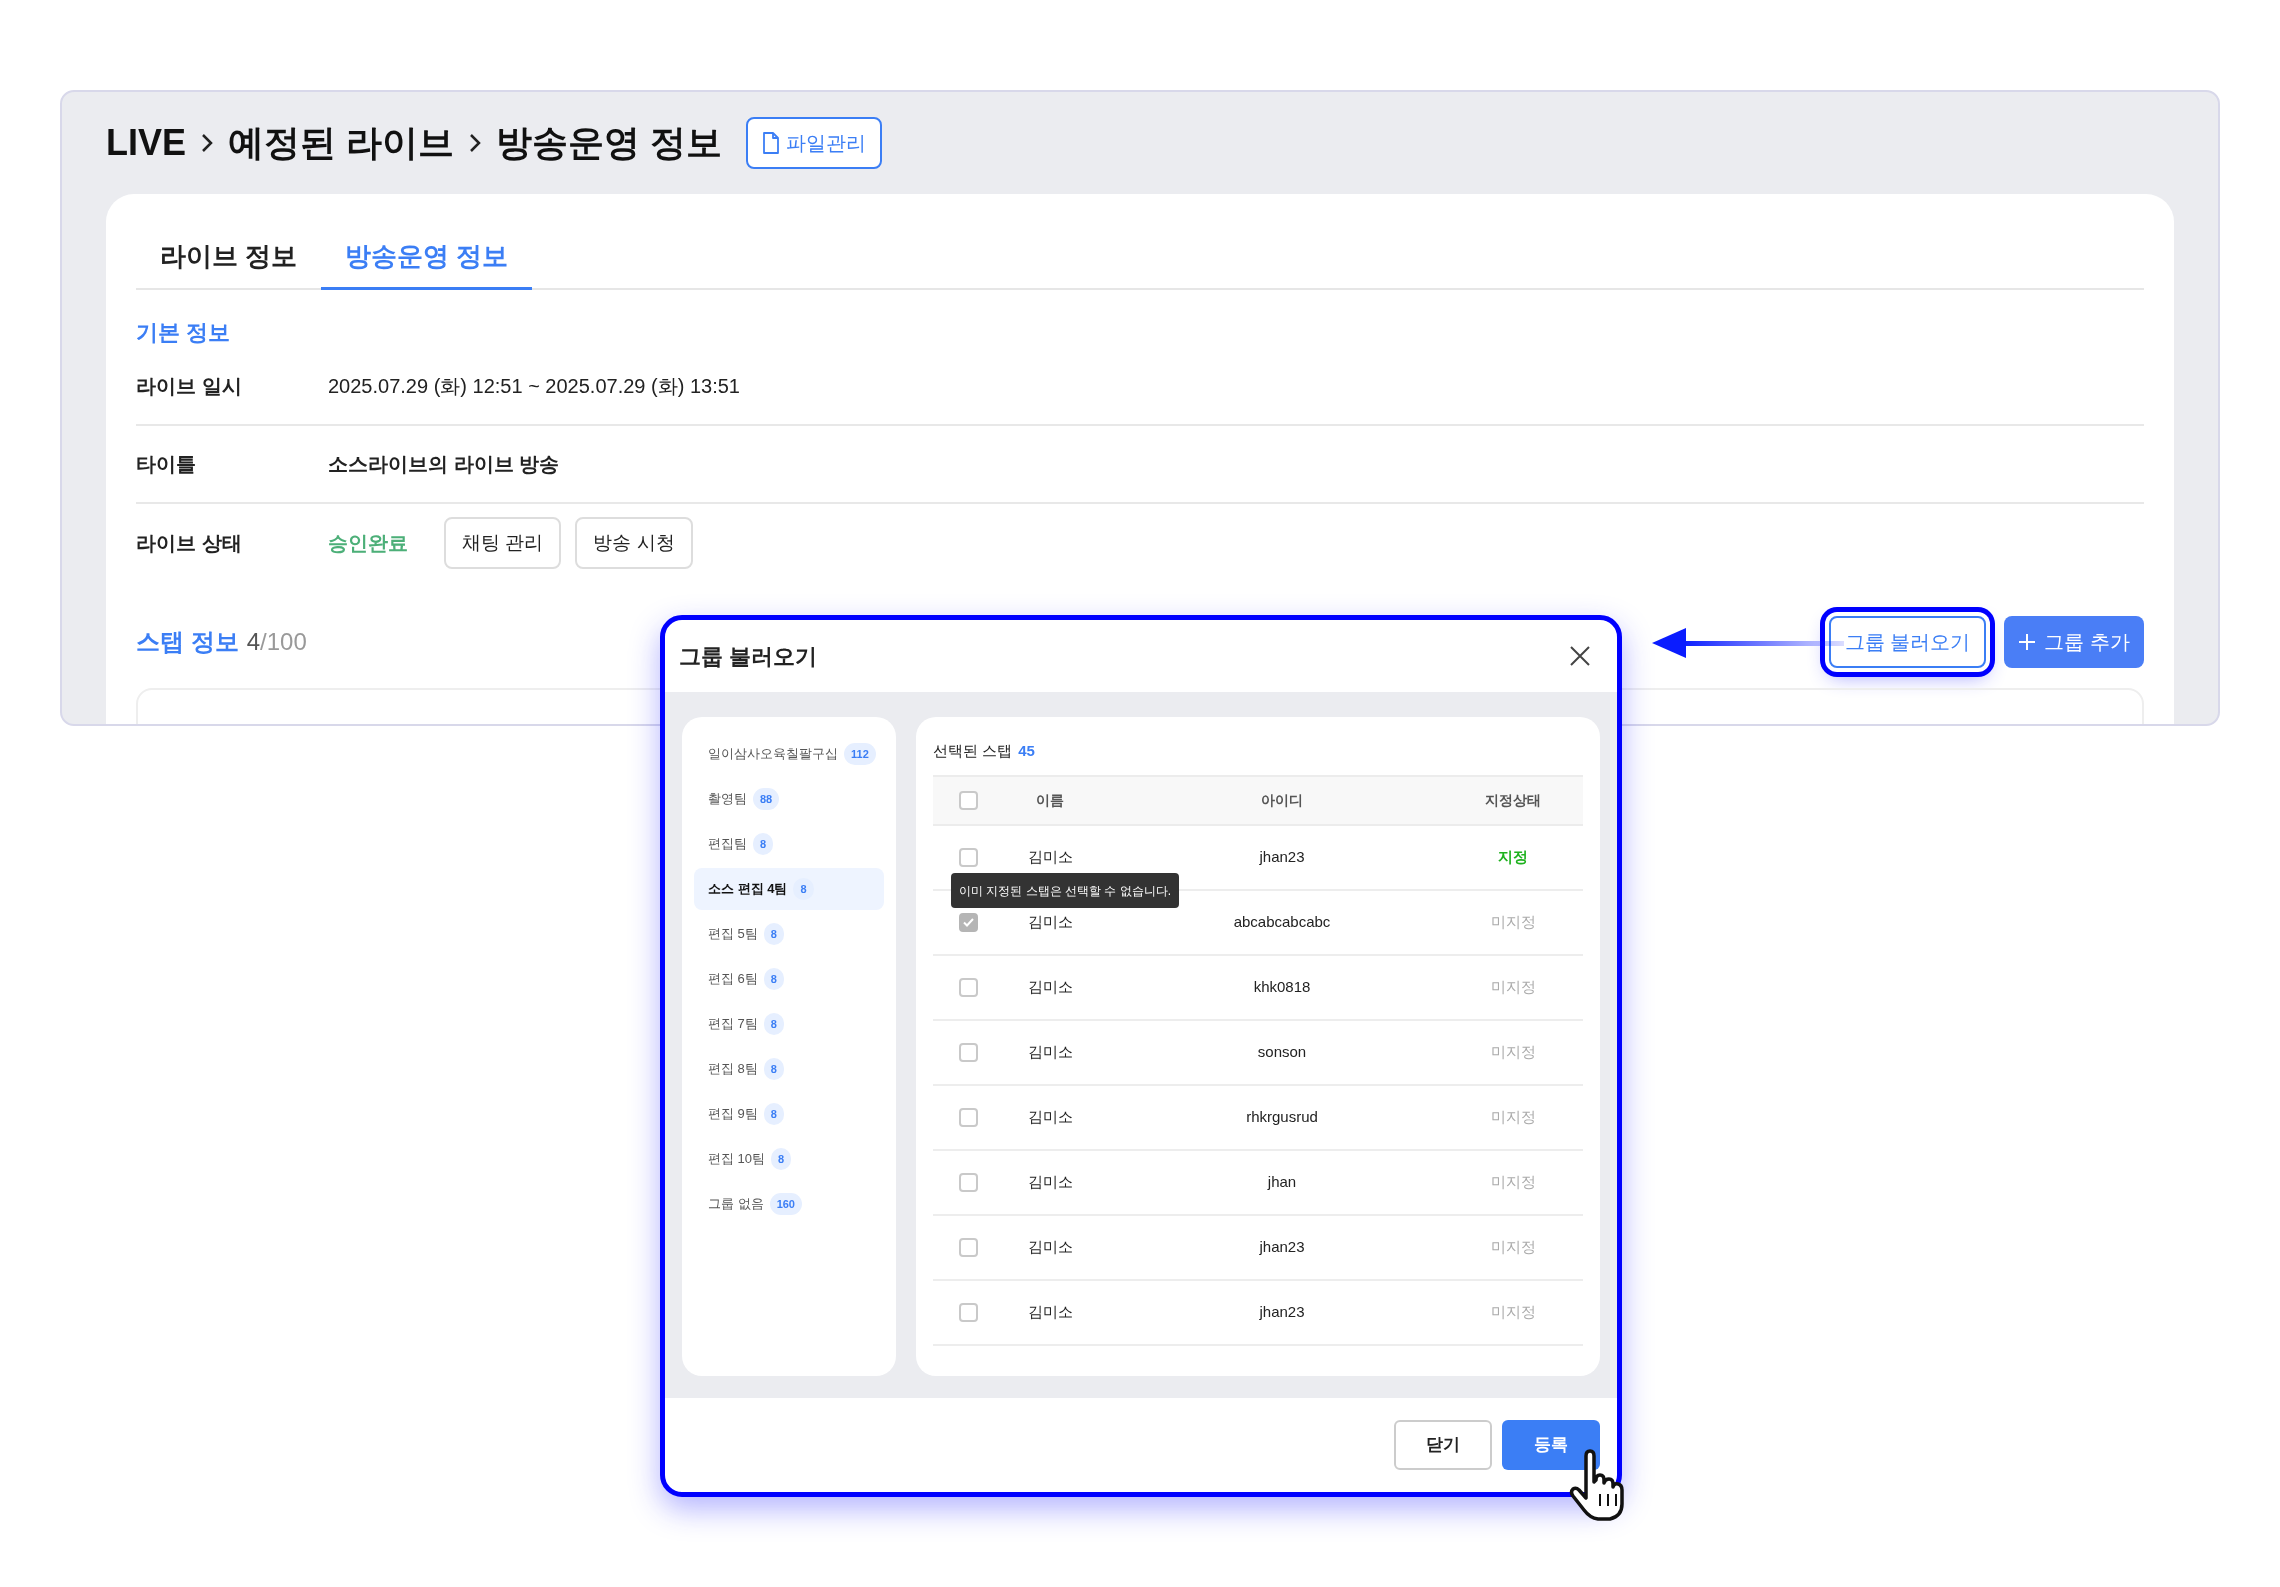 The width and height of the screenshot is (2280, 1587). Describe the element at coordinates (860, 754) in the screenshot. I see `count-badge: 112` at that location.